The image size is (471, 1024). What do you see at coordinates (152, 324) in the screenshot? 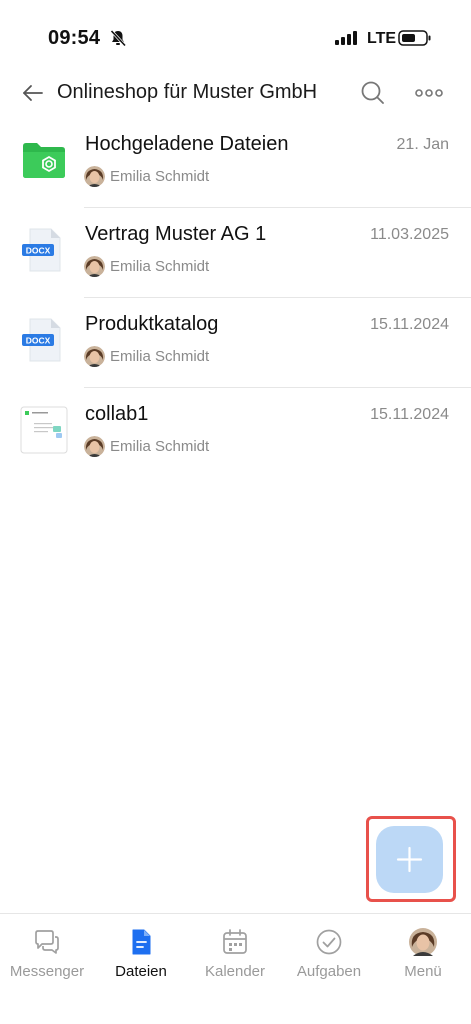
I see `file-name: Produktkatalog` at bounding box center [152, 324].